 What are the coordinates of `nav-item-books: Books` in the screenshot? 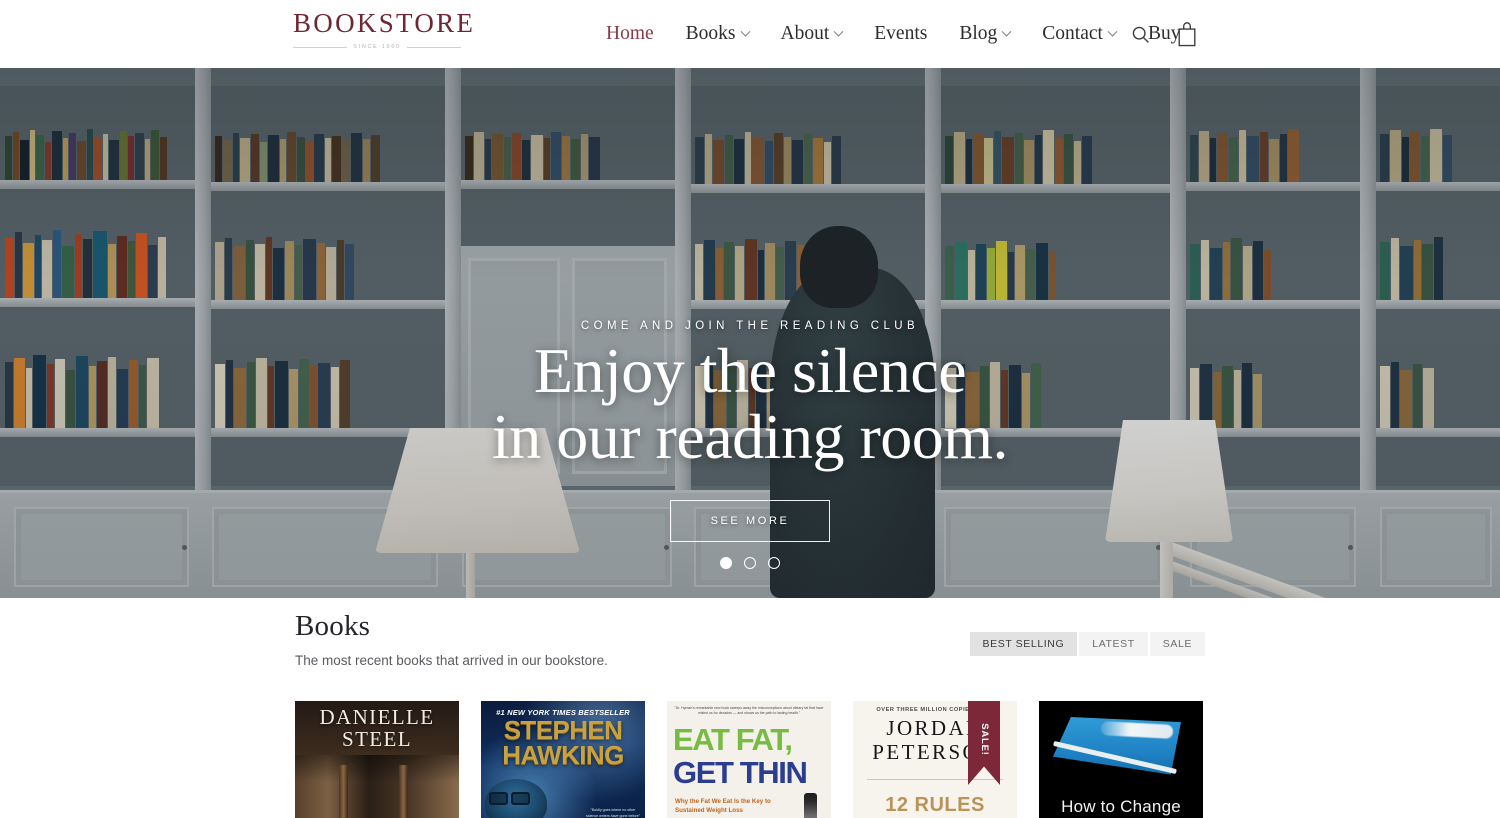 It's located at (717, 34).